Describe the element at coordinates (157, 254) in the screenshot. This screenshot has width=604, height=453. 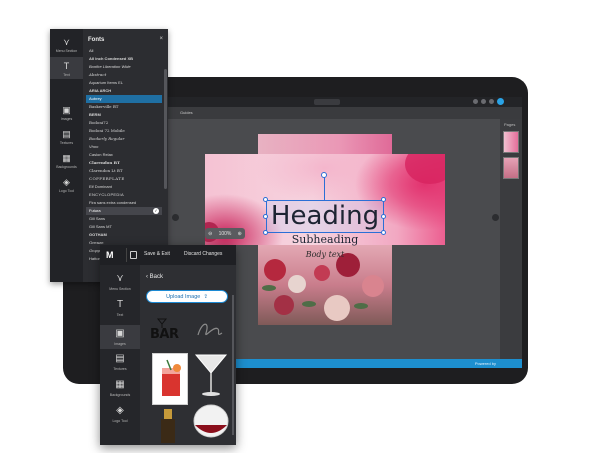
I see `save-exit-button: Save & Exit` at that location.